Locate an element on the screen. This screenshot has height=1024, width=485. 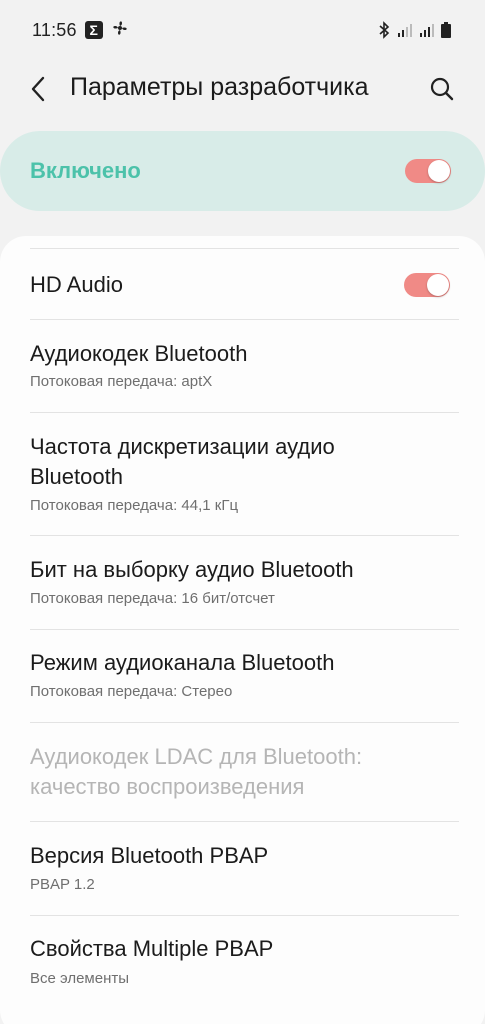
setting-summary: PBAP 1.2 is located at coordinates (62, 884).